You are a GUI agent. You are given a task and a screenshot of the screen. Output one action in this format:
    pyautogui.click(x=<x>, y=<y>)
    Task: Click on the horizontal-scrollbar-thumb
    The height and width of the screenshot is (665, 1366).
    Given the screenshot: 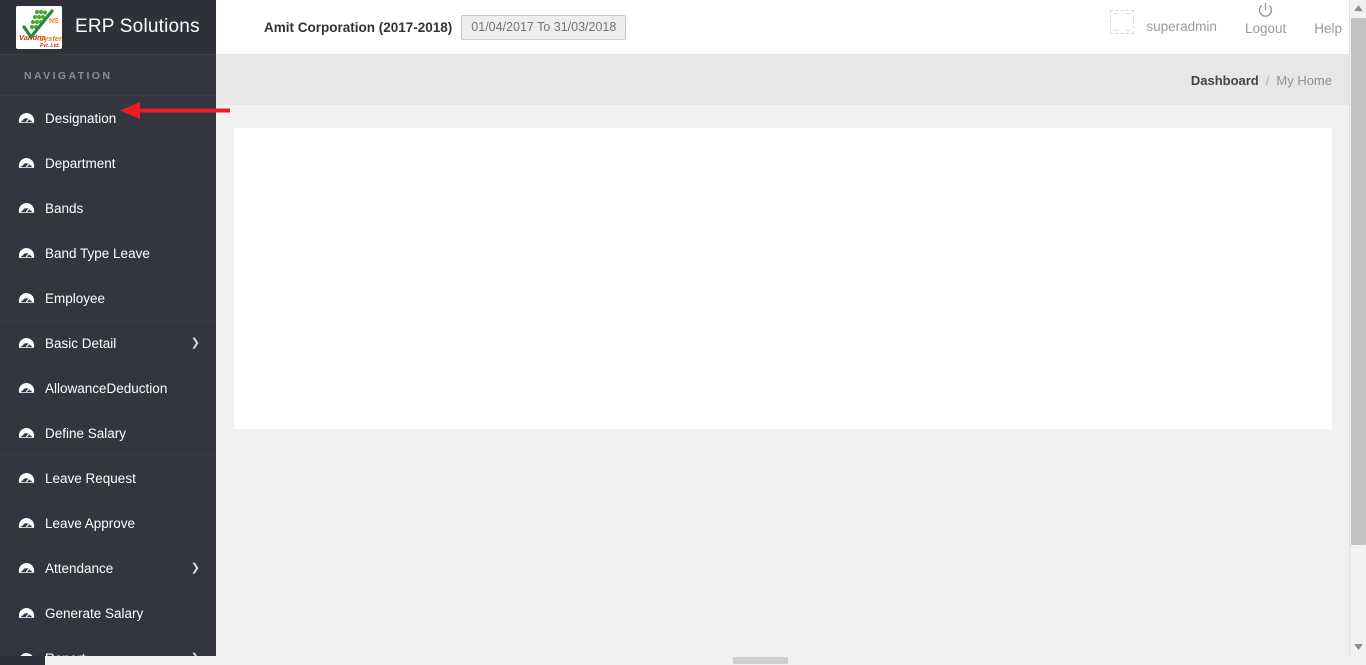 What is the action you would take?
    pyautogui.click(x=760, y=660)
    